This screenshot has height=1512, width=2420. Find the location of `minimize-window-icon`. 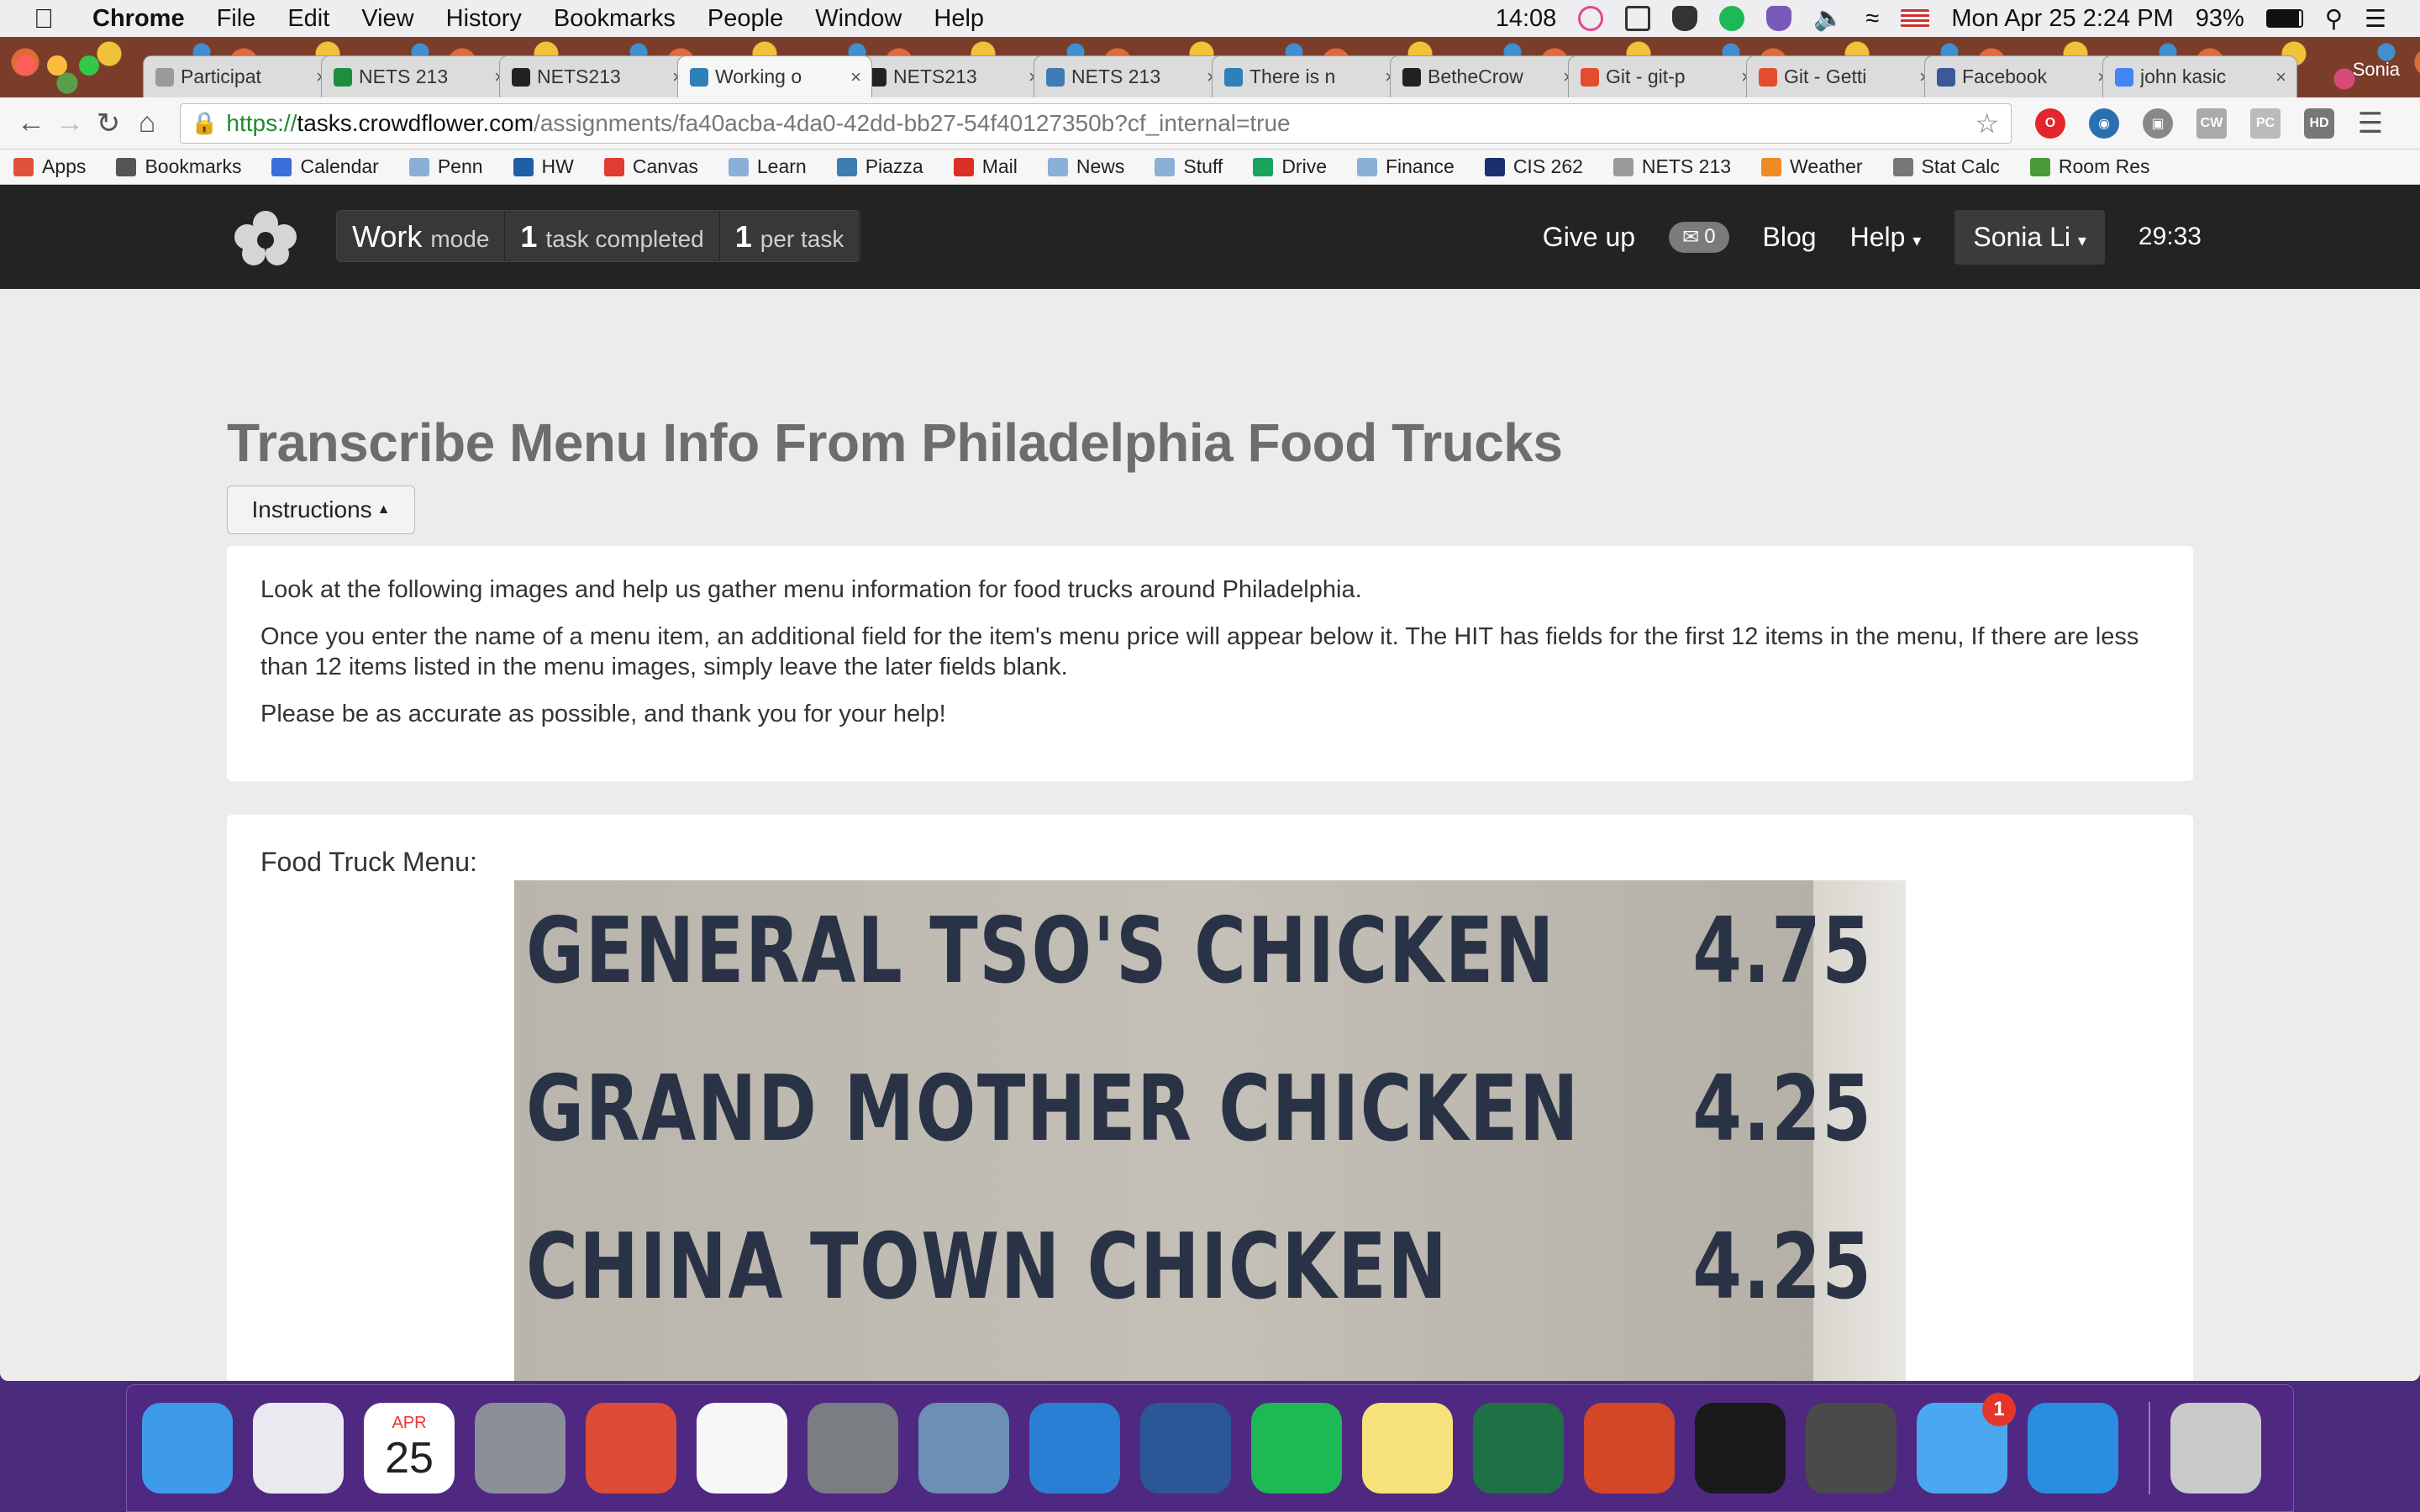

minimize-window-icon is located at coordinates (57, 65).